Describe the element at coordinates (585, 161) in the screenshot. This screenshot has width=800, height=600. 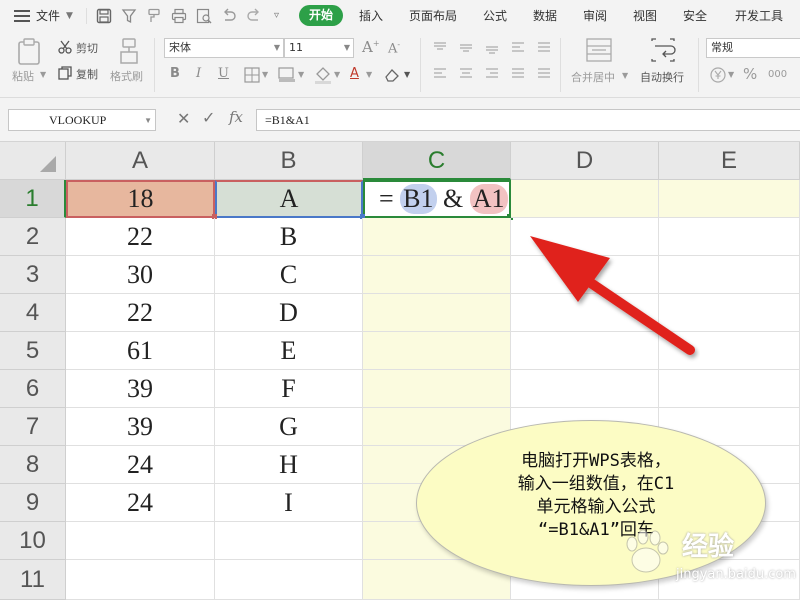
I see `column-header-d: D` at that location.